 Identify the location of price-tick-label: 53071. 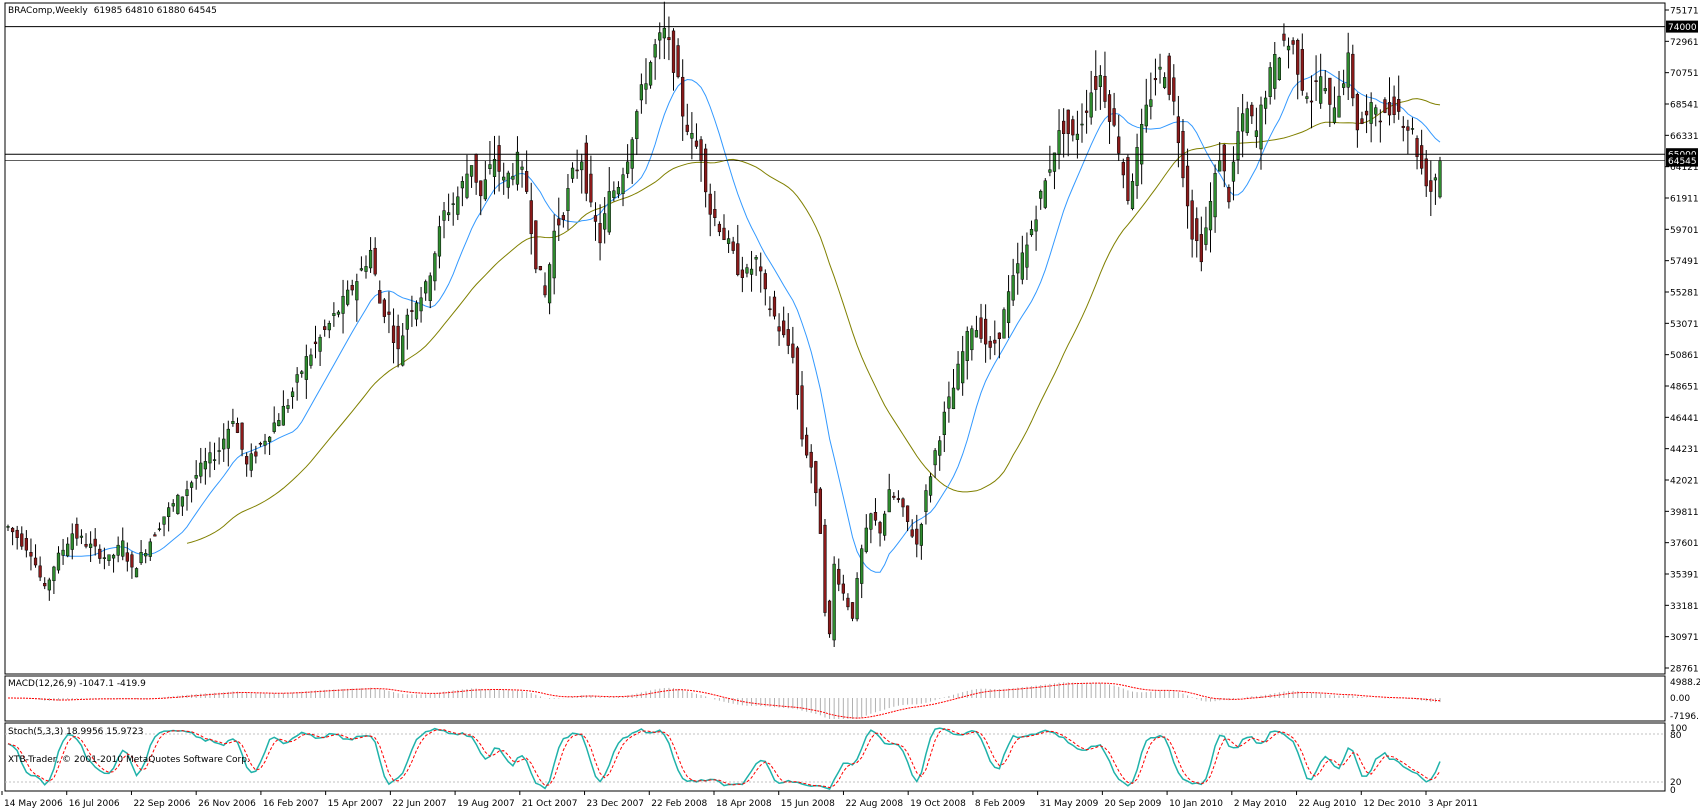
(1684, 325).